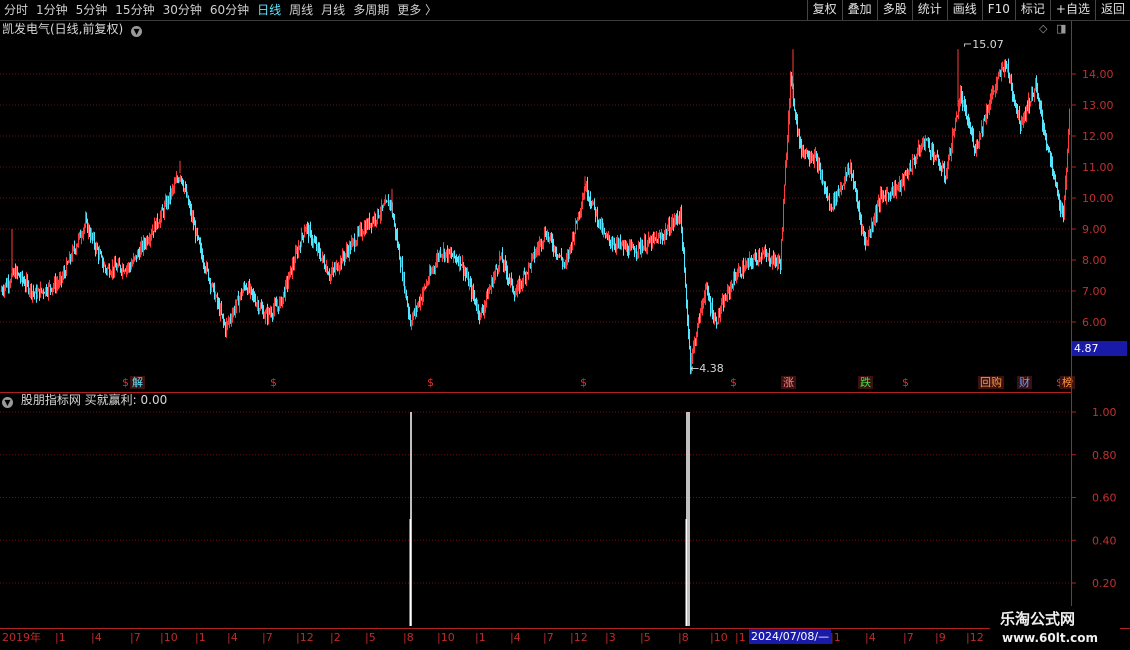  I want to click on event-marker: 跌, so click(865, 382).